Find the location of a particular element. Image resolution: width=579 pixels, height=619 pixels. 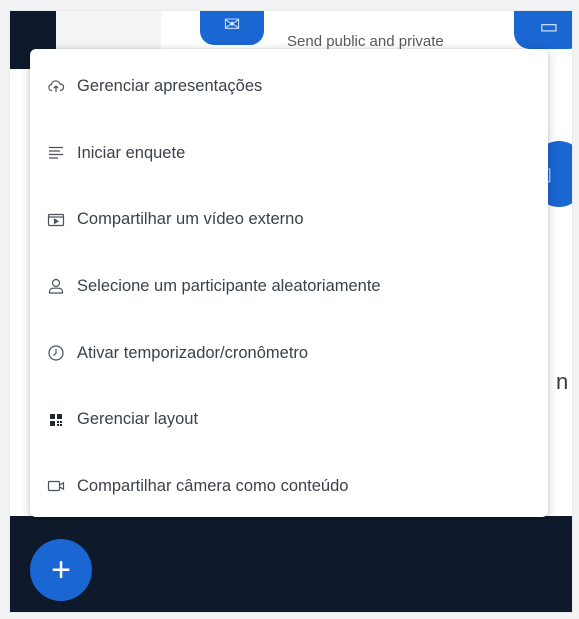

menu-item-label: Ativar temporizador/cronômetro is located at coordinates (193, 352).